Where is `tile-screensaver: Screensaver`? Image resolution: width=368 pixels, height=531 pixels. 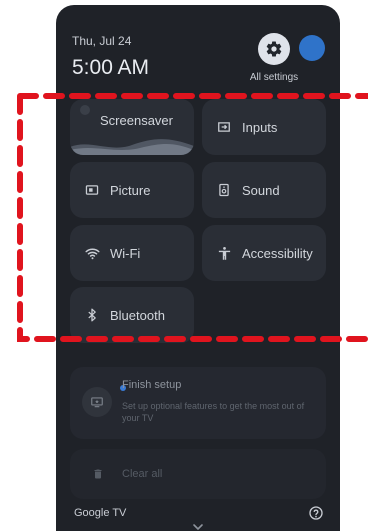 tile-screensaver: Screensaver is located at coordinates (132, 127).